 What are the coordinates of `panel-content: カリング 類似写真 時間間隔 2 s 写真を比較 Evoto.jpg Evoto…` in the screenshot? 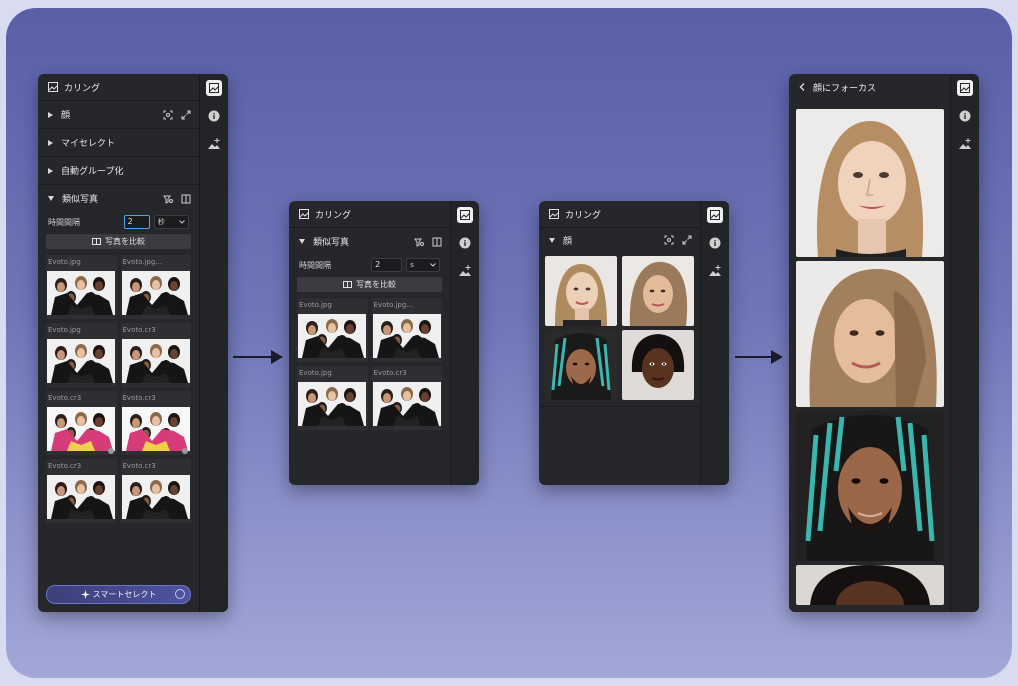 It's located at (370, 343).